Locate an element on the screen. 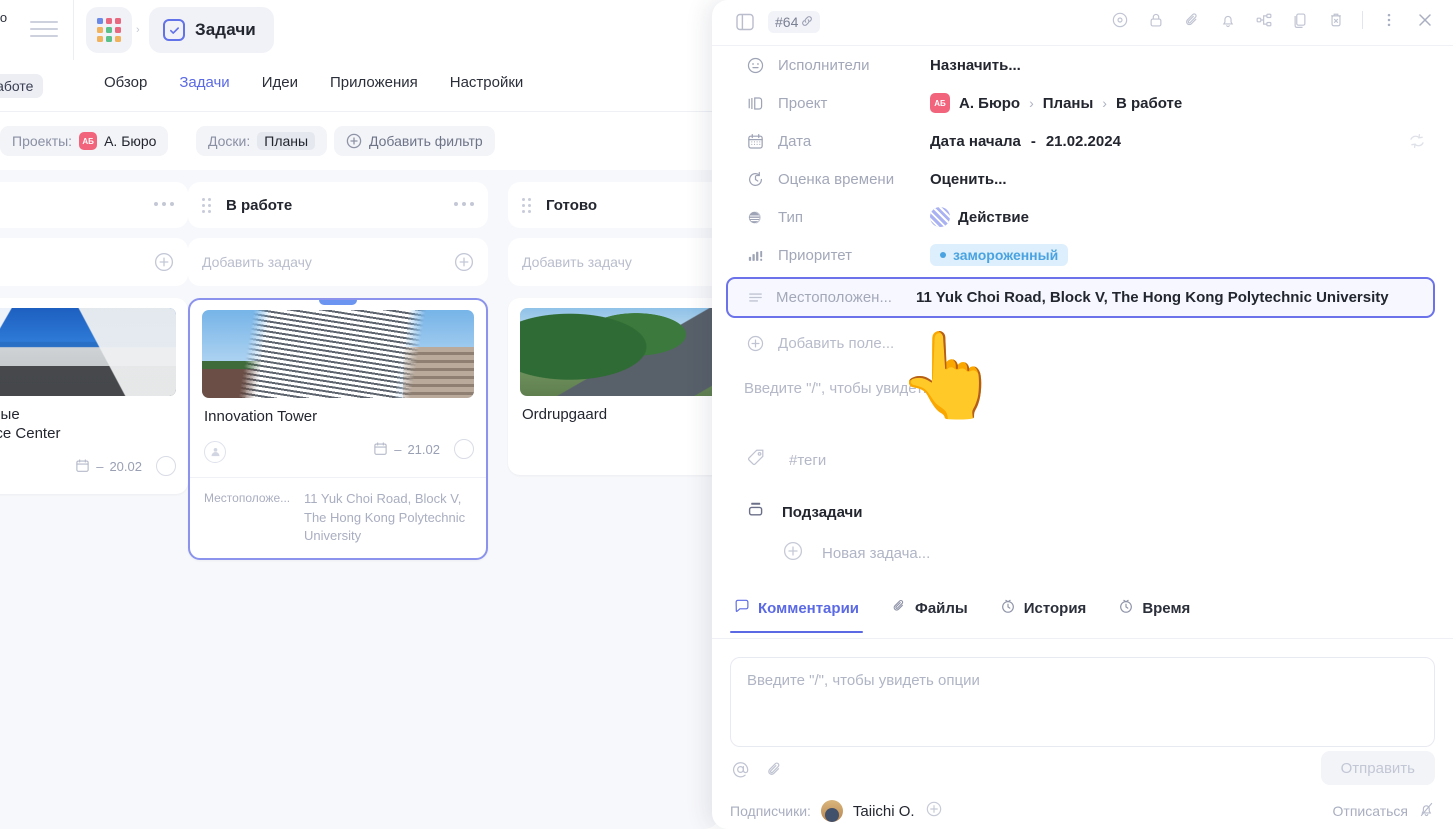  card-title: Ordrupgaard is located at coordinates (565, 414).